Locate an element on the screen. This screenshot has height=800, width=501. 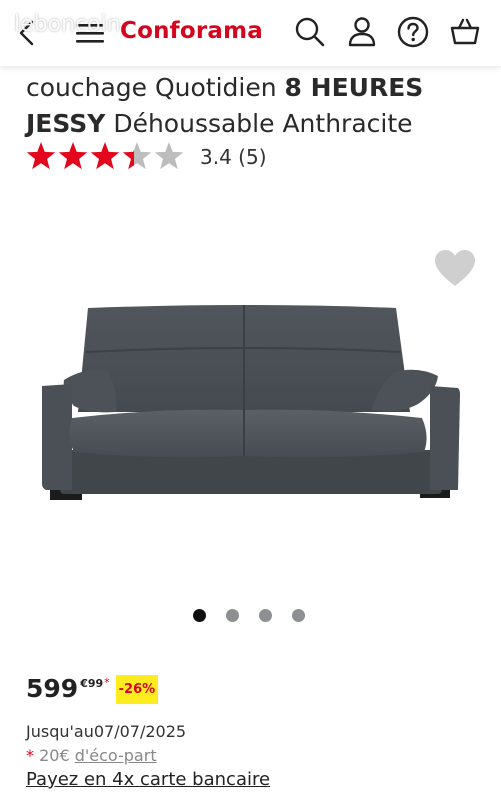
account-icon is located at coordinates (362, 32).